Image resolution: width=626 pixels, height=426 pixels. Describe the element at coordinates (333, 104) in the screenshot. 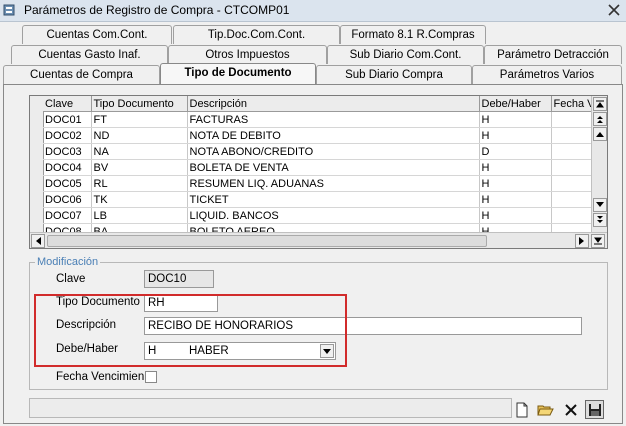

I see `col-header-descripcion: Descripción` at that location.